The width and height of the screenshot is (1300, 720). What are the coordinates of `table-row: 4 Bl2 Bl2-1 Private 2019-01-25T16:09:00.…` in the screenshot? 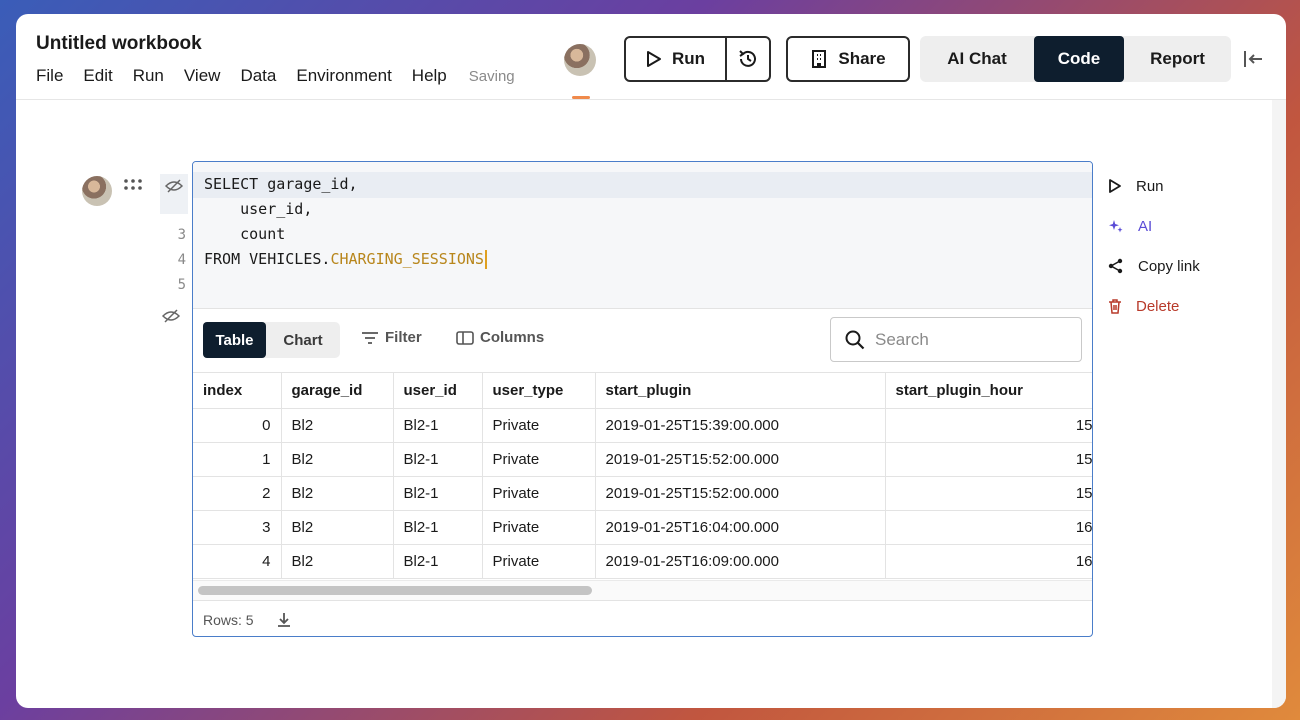 It's located at (642, 561).